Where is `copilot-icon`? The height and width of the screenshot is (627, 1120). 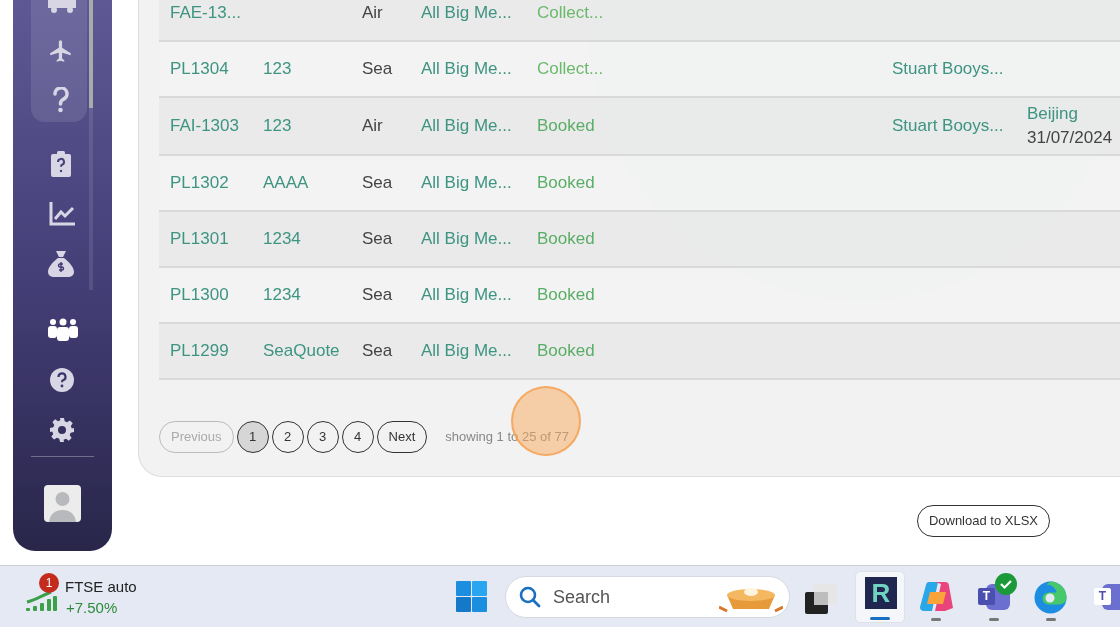
copilot-icon is located at coordinates (936, 596).